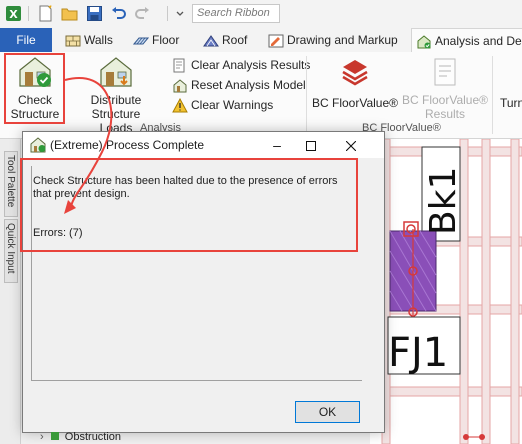  Describe the element at coordinates (327, 412) in the screenshot. I see `ok-button: OK` at that location.